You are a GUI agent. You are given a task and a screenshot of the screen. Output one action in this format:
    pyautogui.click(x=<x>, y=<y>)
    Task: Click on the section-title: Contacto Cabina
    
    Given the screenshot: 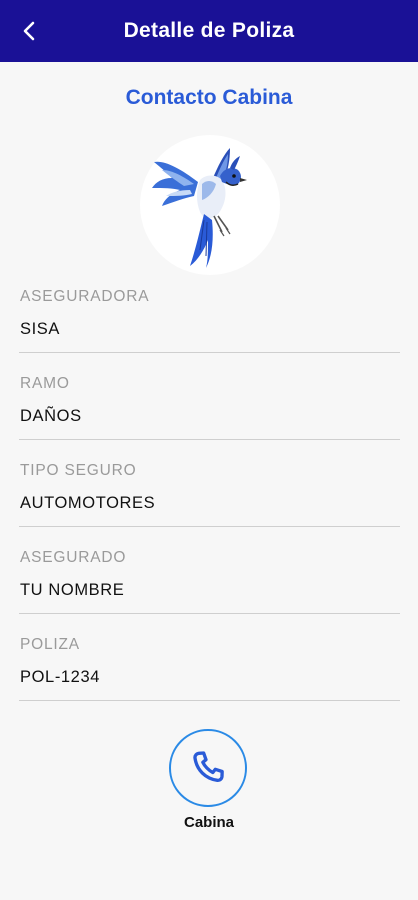 What is the action you would take?
    pyautogui.click(x=209, y=97)
    